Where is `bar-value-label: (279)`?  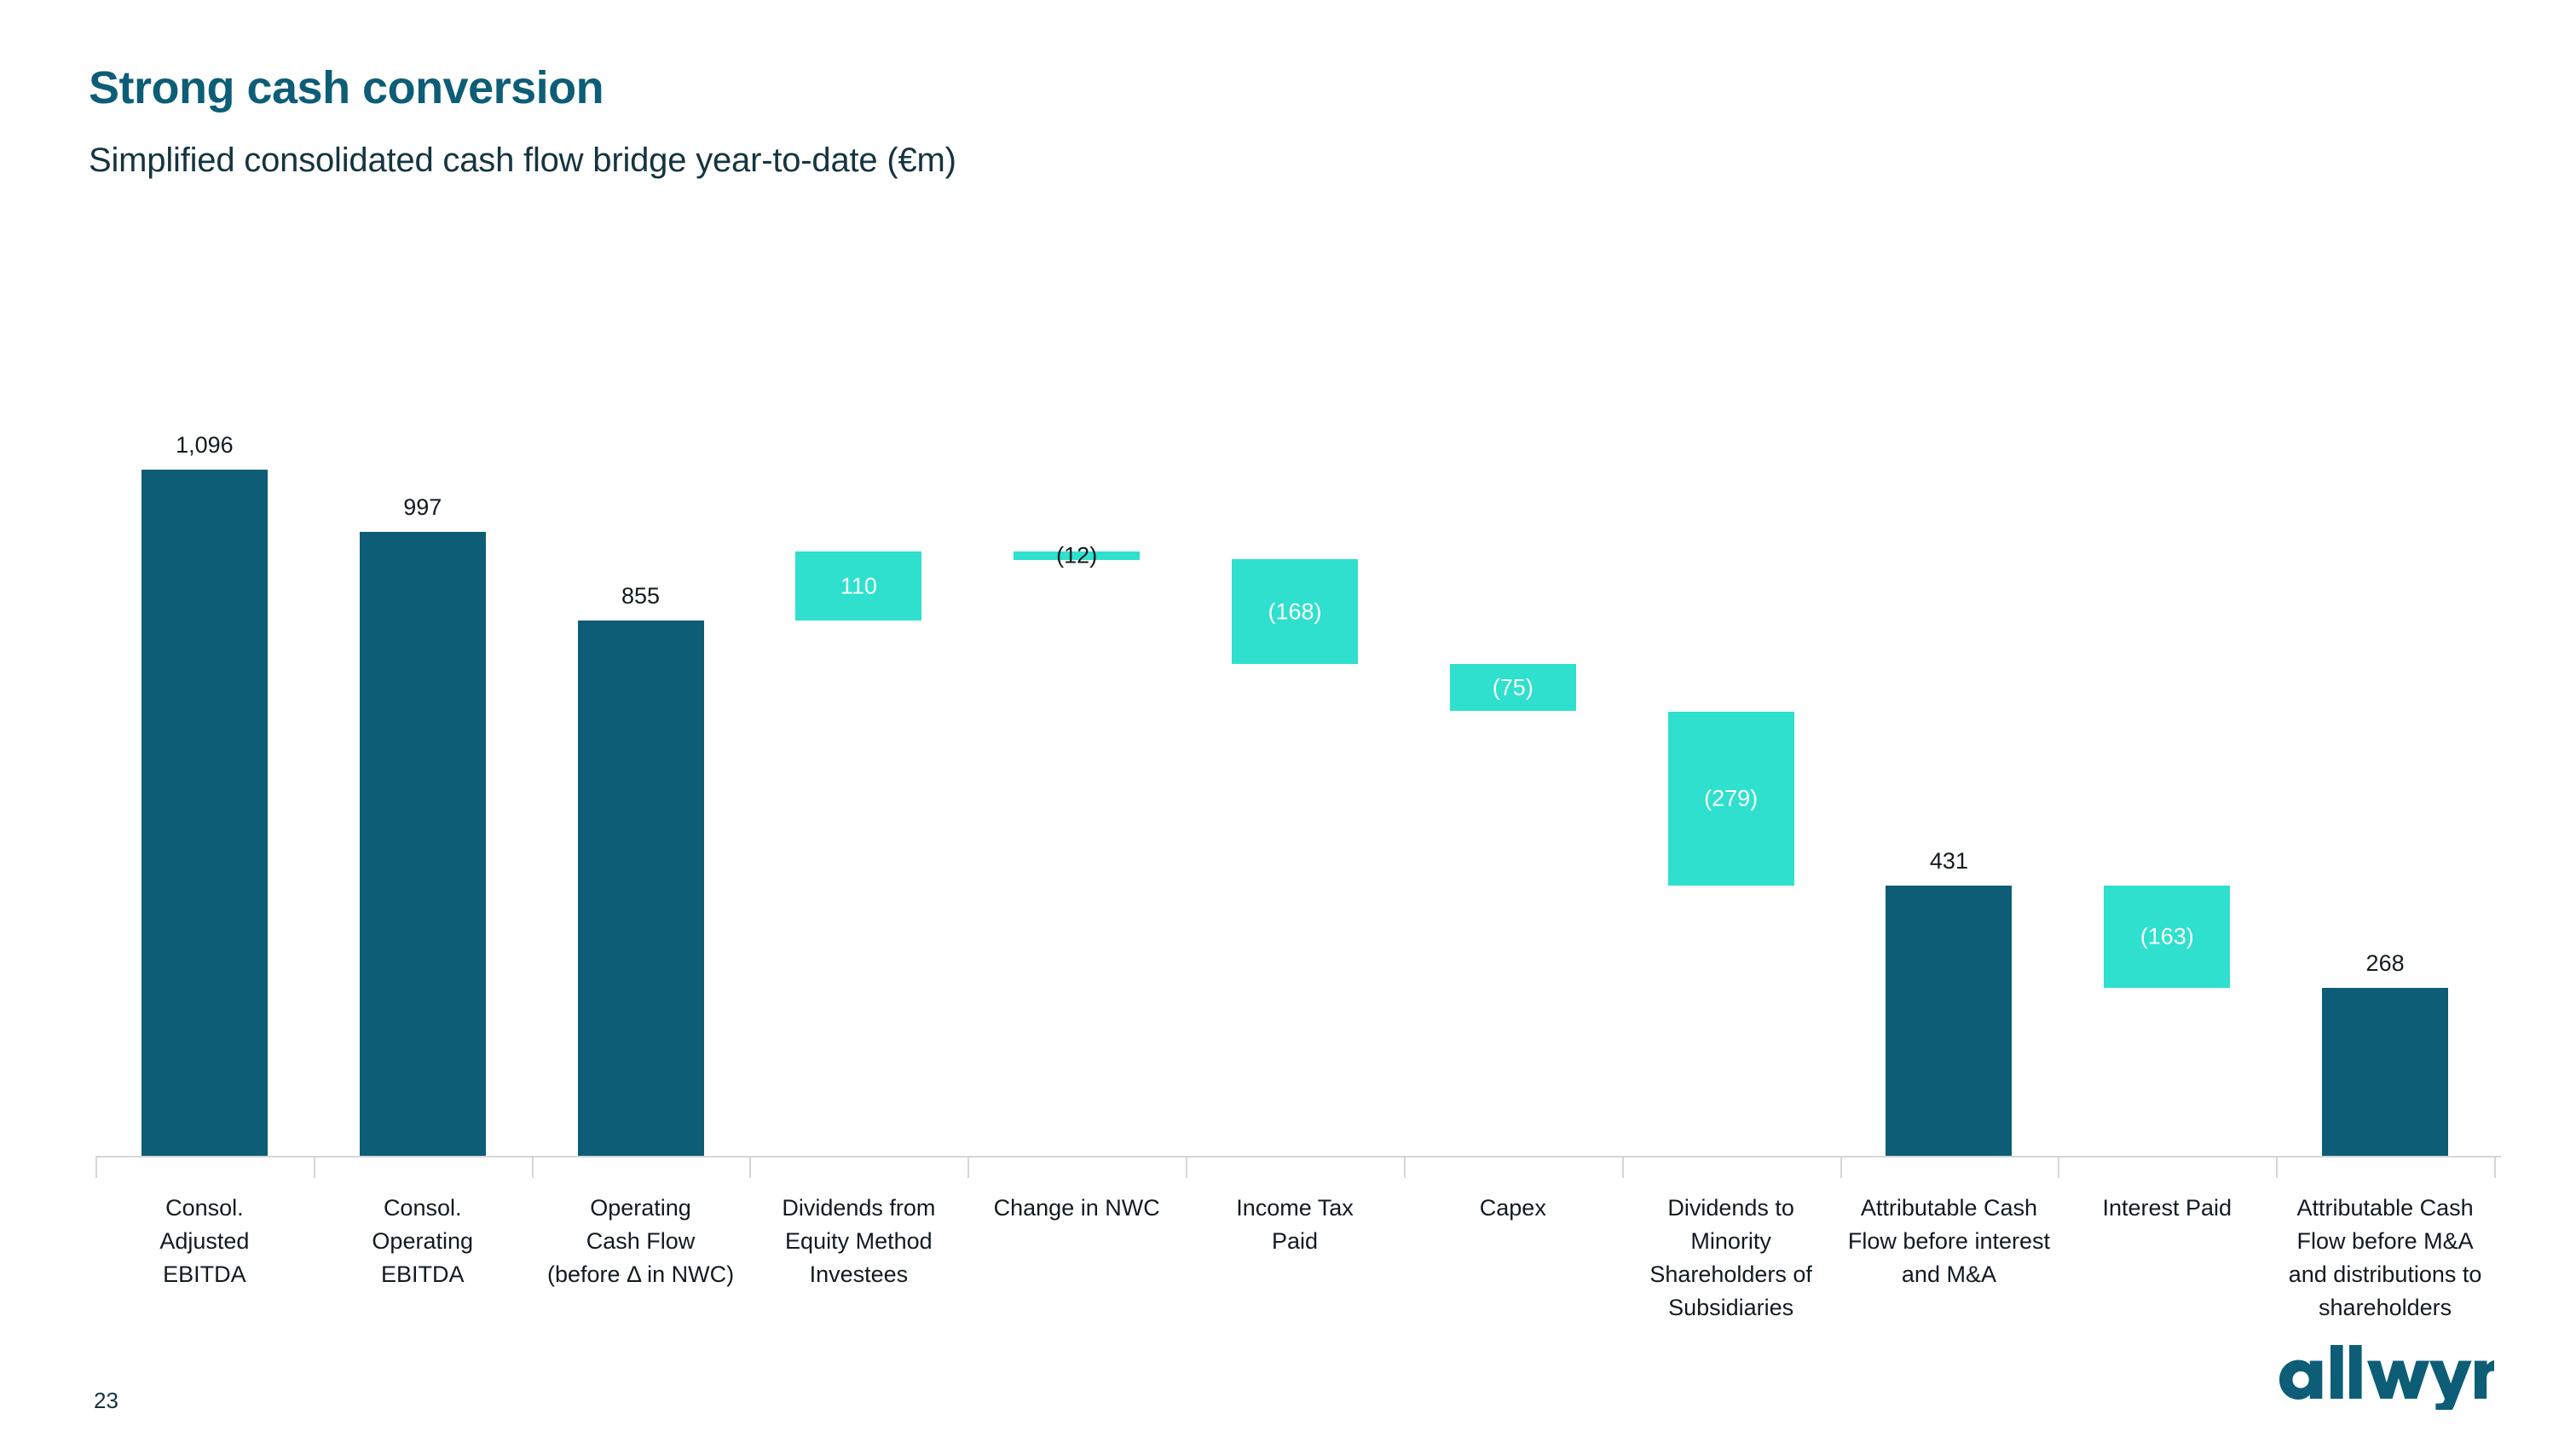
bar-value-label: (279) is located at coordinates (1731, 798).